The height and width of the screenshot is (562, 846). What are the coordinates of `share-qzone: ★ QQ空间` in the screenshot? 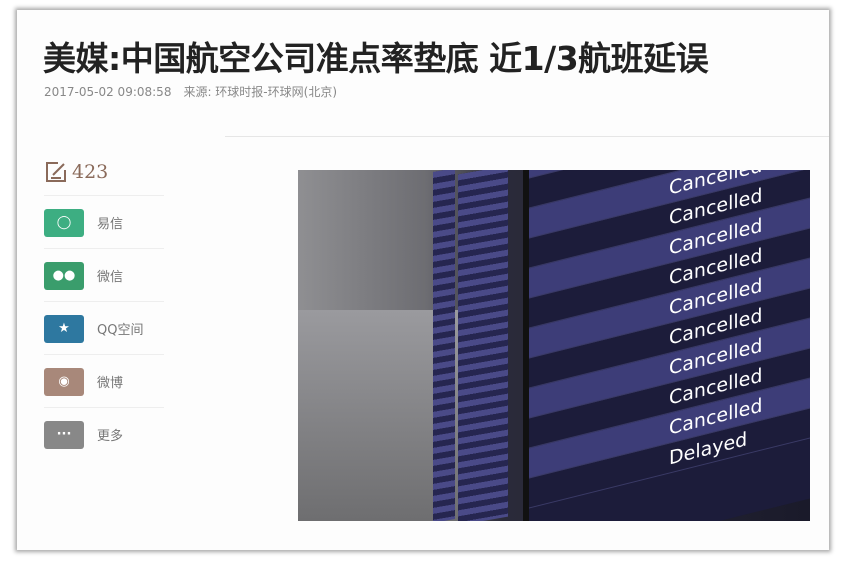 It's located at (104, 328).